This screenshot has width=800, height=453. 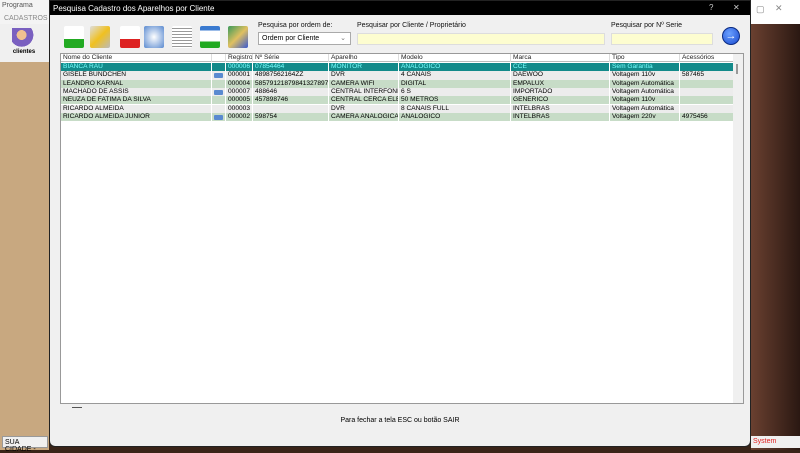 What do you see at coordinates (455, 108) in the screenshot?
I see `cell-modelo: 8 CANAIS FULL` at bounding box center [455, 108].